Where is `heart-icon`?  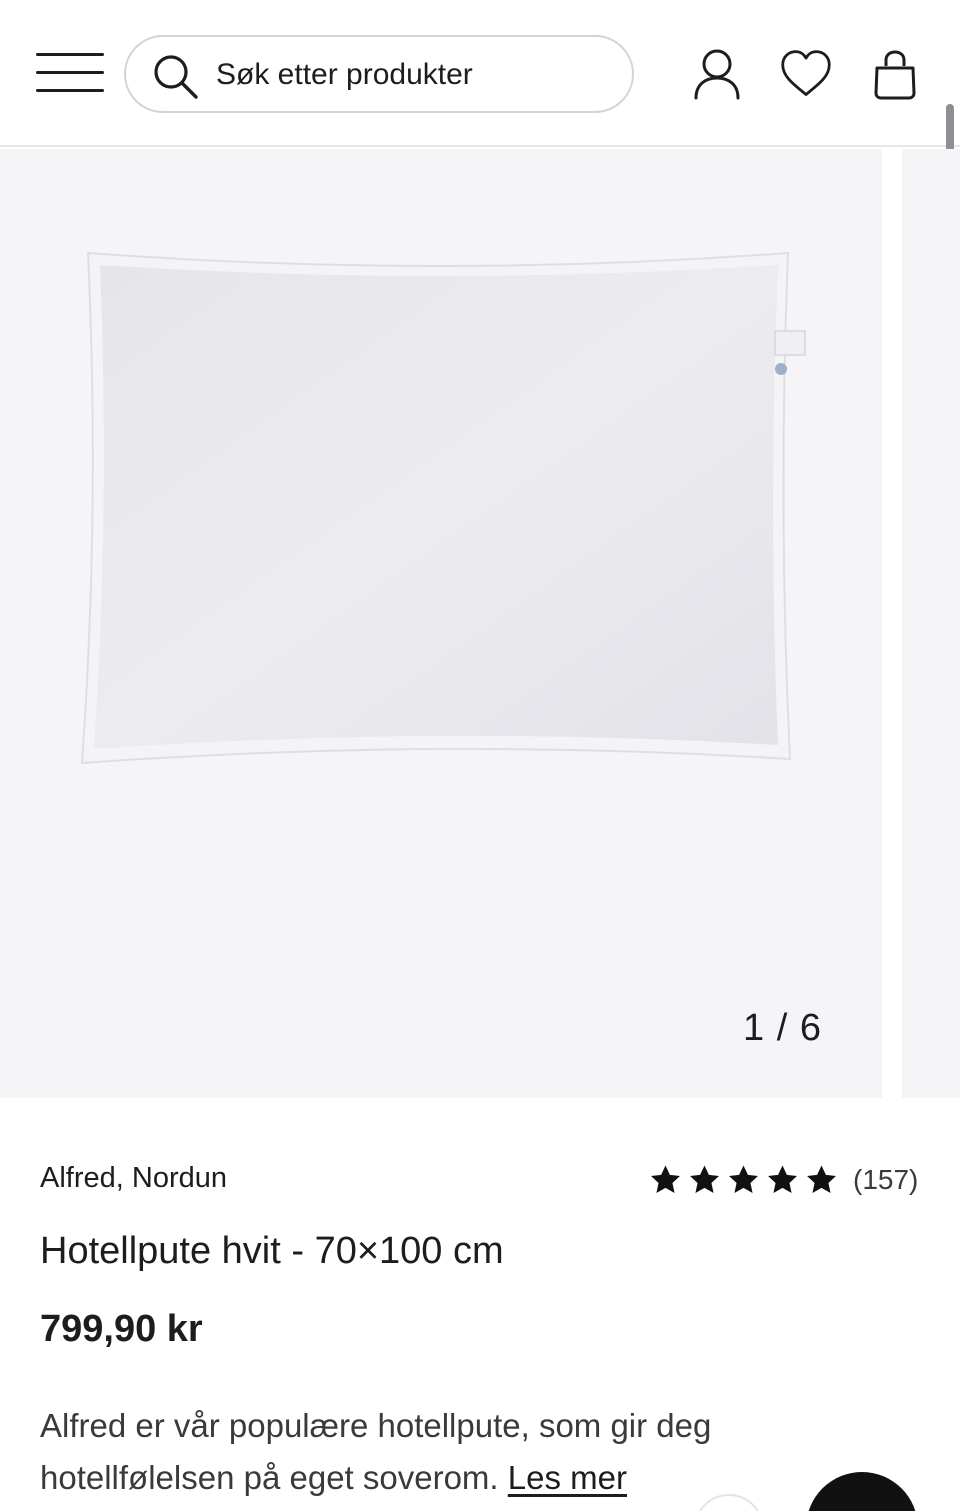 heart-icon is located at coordinates (806, 74).